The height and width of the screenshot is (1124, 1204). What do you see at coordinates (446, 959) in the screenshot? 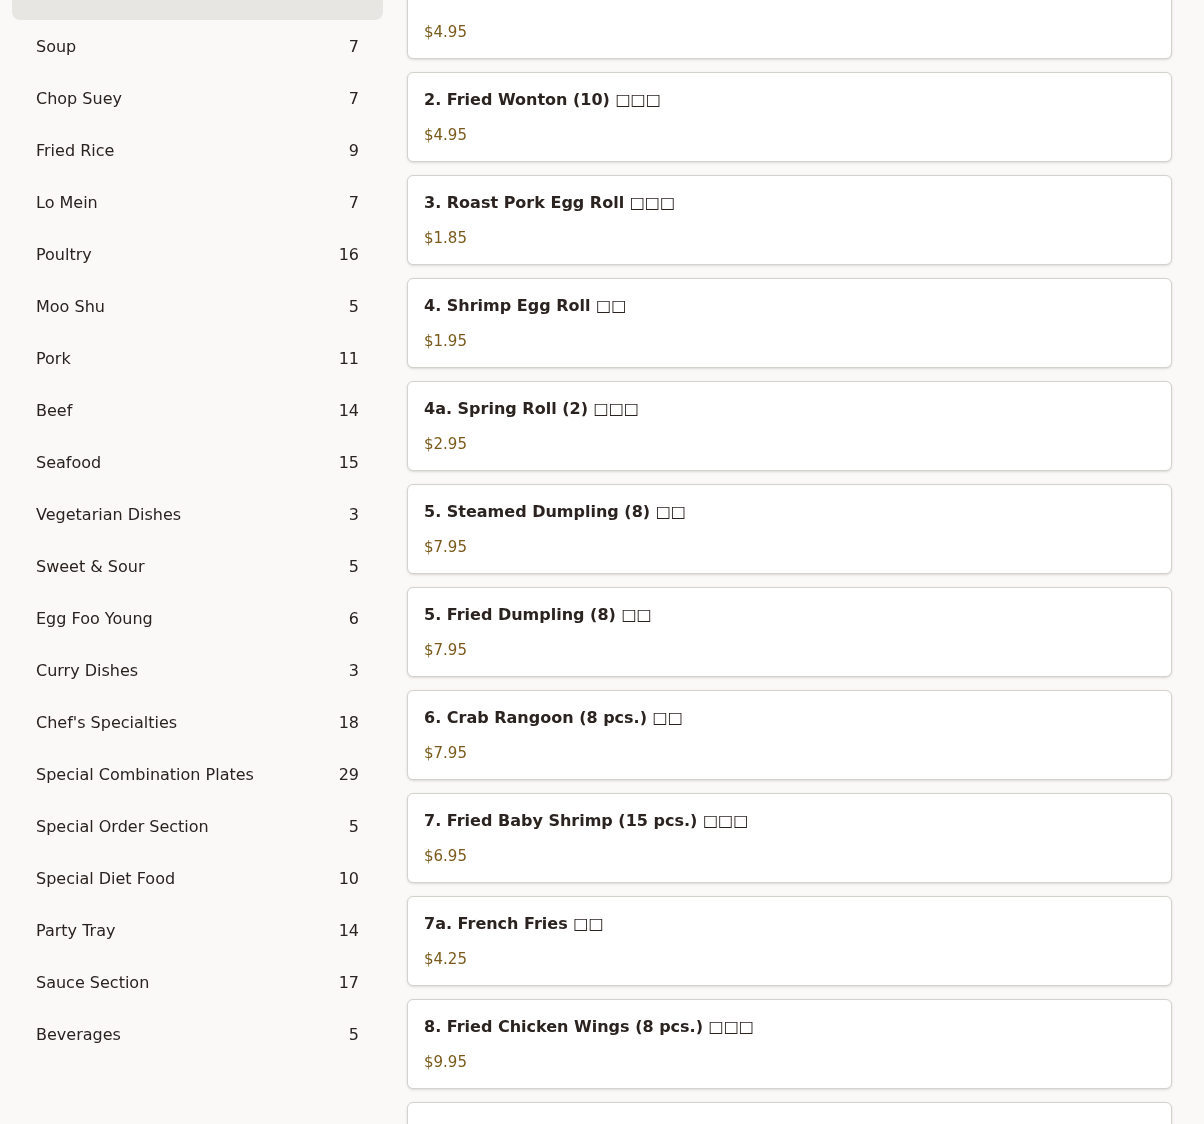
I see `item-price: $4.25` at bounding box center [446, 959].